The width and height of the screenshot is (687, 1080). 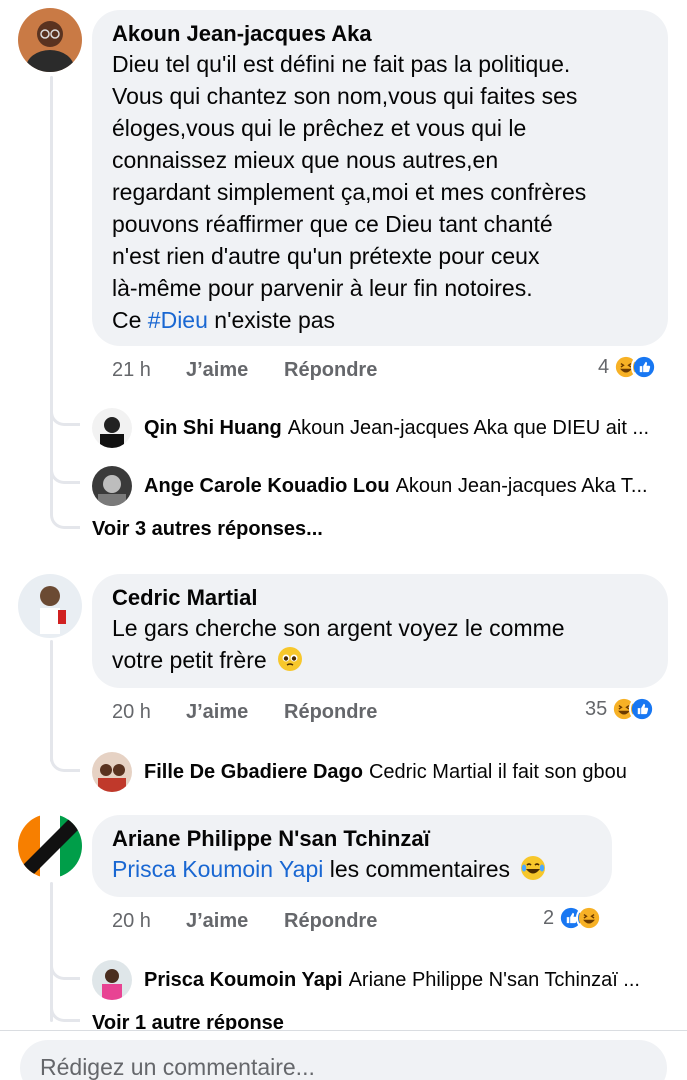 I want to click on comment-actions: 21 h J’aime Répondre, so click(x=244, y=370).